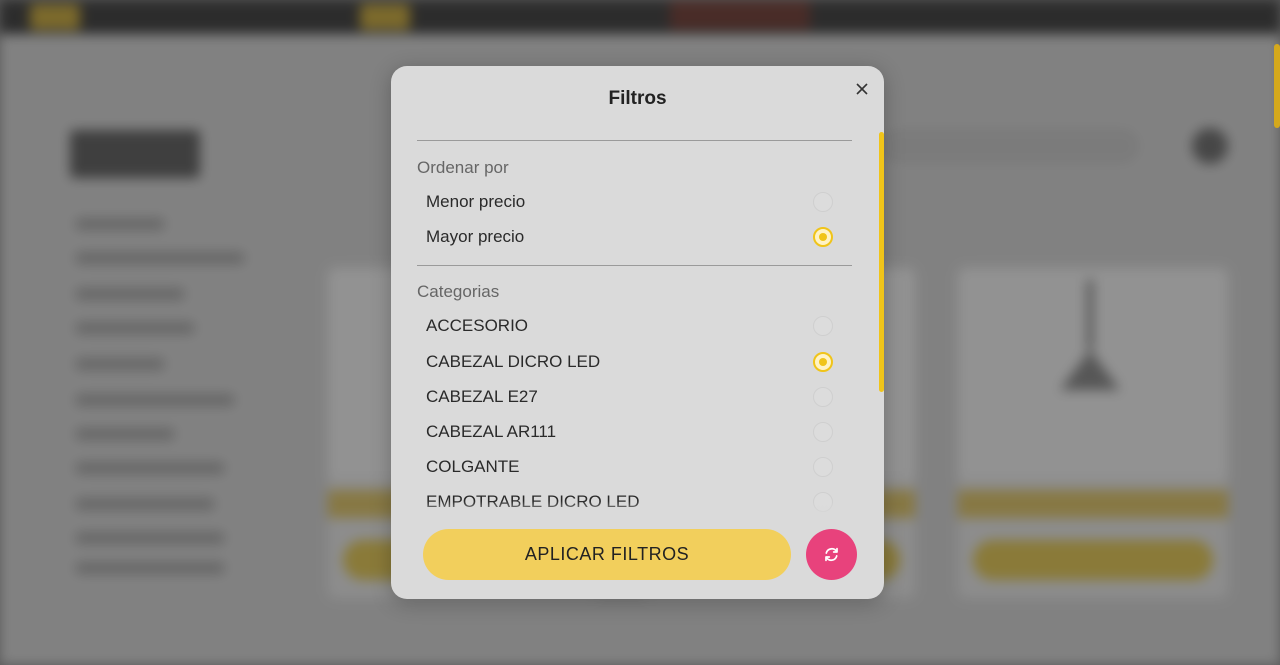 The width and height of the screenshot is (1280, 665). I want to click on page-scrollbar, so click(1277, 86).